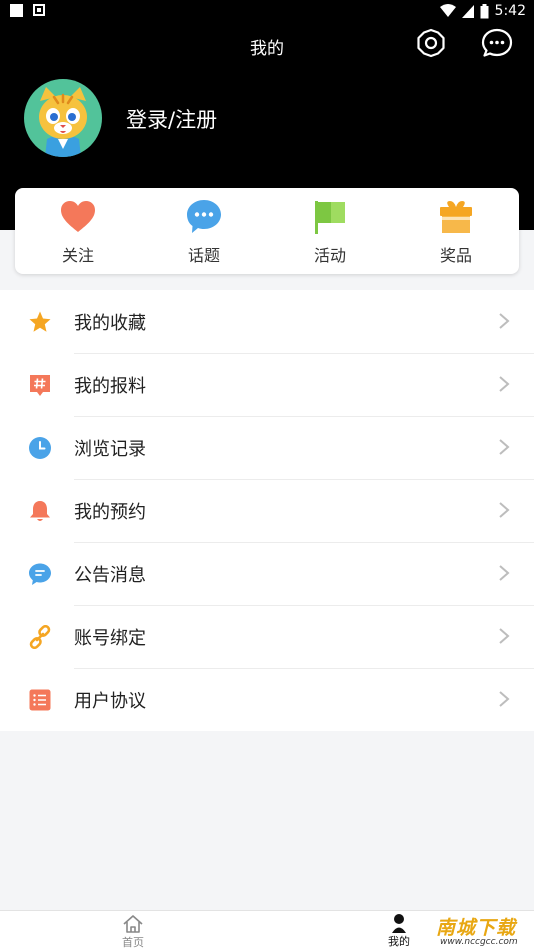 Image resolution: width=534 pixels, height=950 pixels. I want to click on system-icons: 5:42, so click(482, 11).